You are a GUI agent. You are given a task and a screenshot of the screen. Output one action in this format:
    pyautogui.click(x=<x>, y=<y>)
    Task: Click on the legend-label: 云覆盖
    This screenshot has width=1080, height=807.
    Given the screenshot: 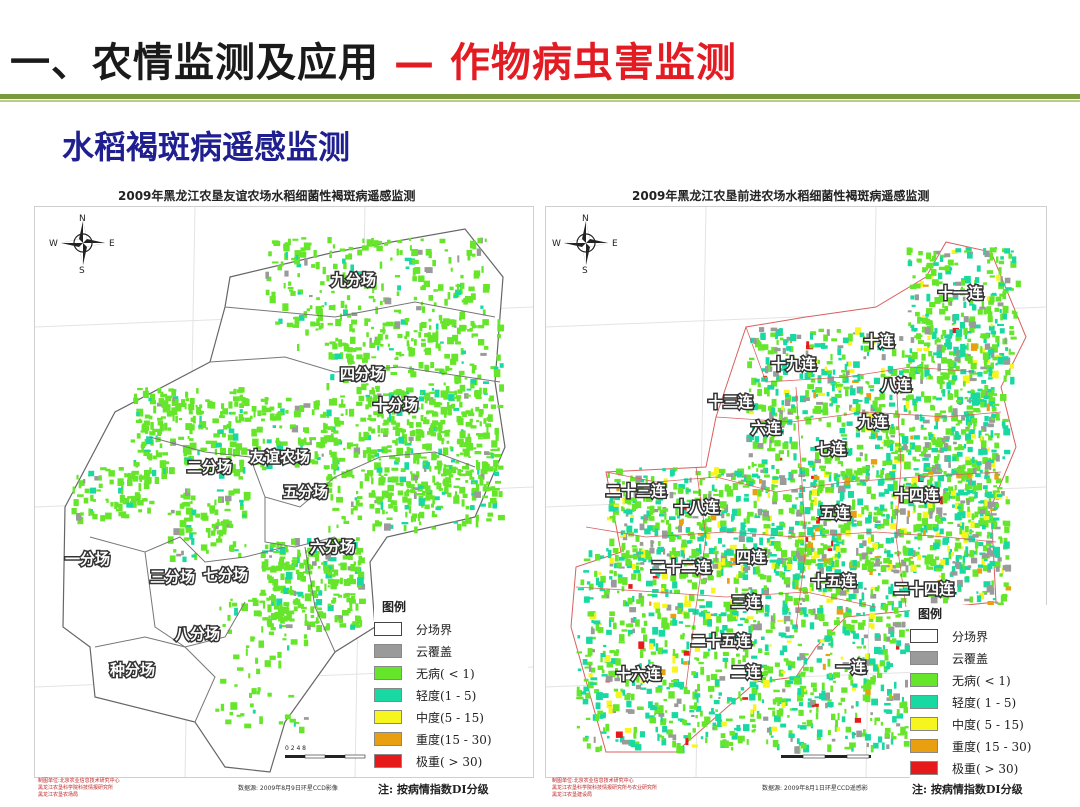 What is the action you would take?
    pyautogui.click(x=434, y=651)
    